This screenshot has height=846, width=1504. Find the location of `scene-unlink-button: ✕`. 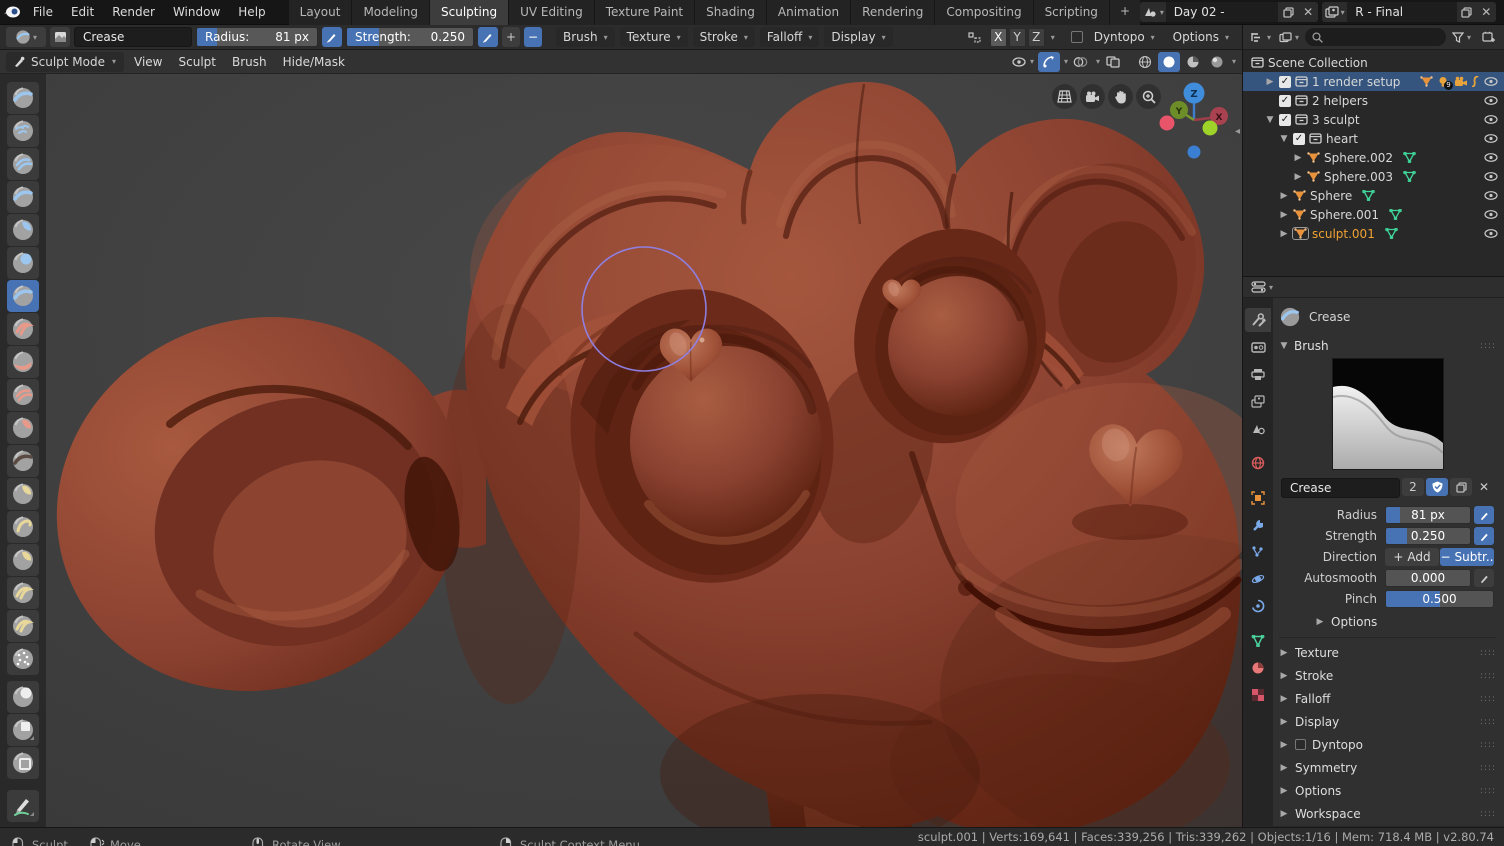

scene-unlink-button: ✕ is located at coordinates (1308, 12).